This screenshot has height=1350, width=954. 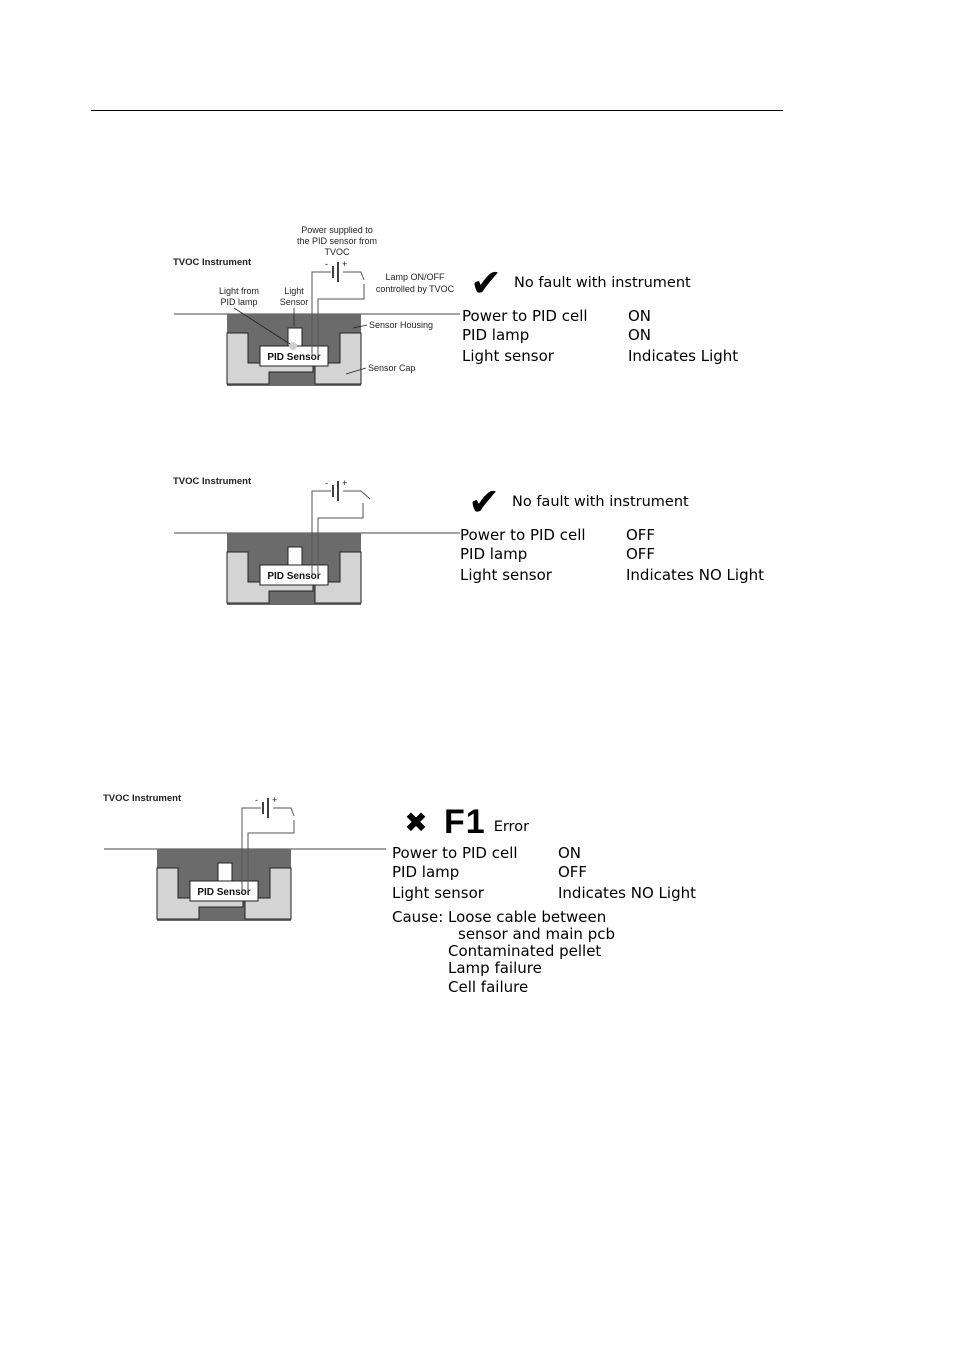 I want to click on error-label: Error, so click(x=511, y=827).